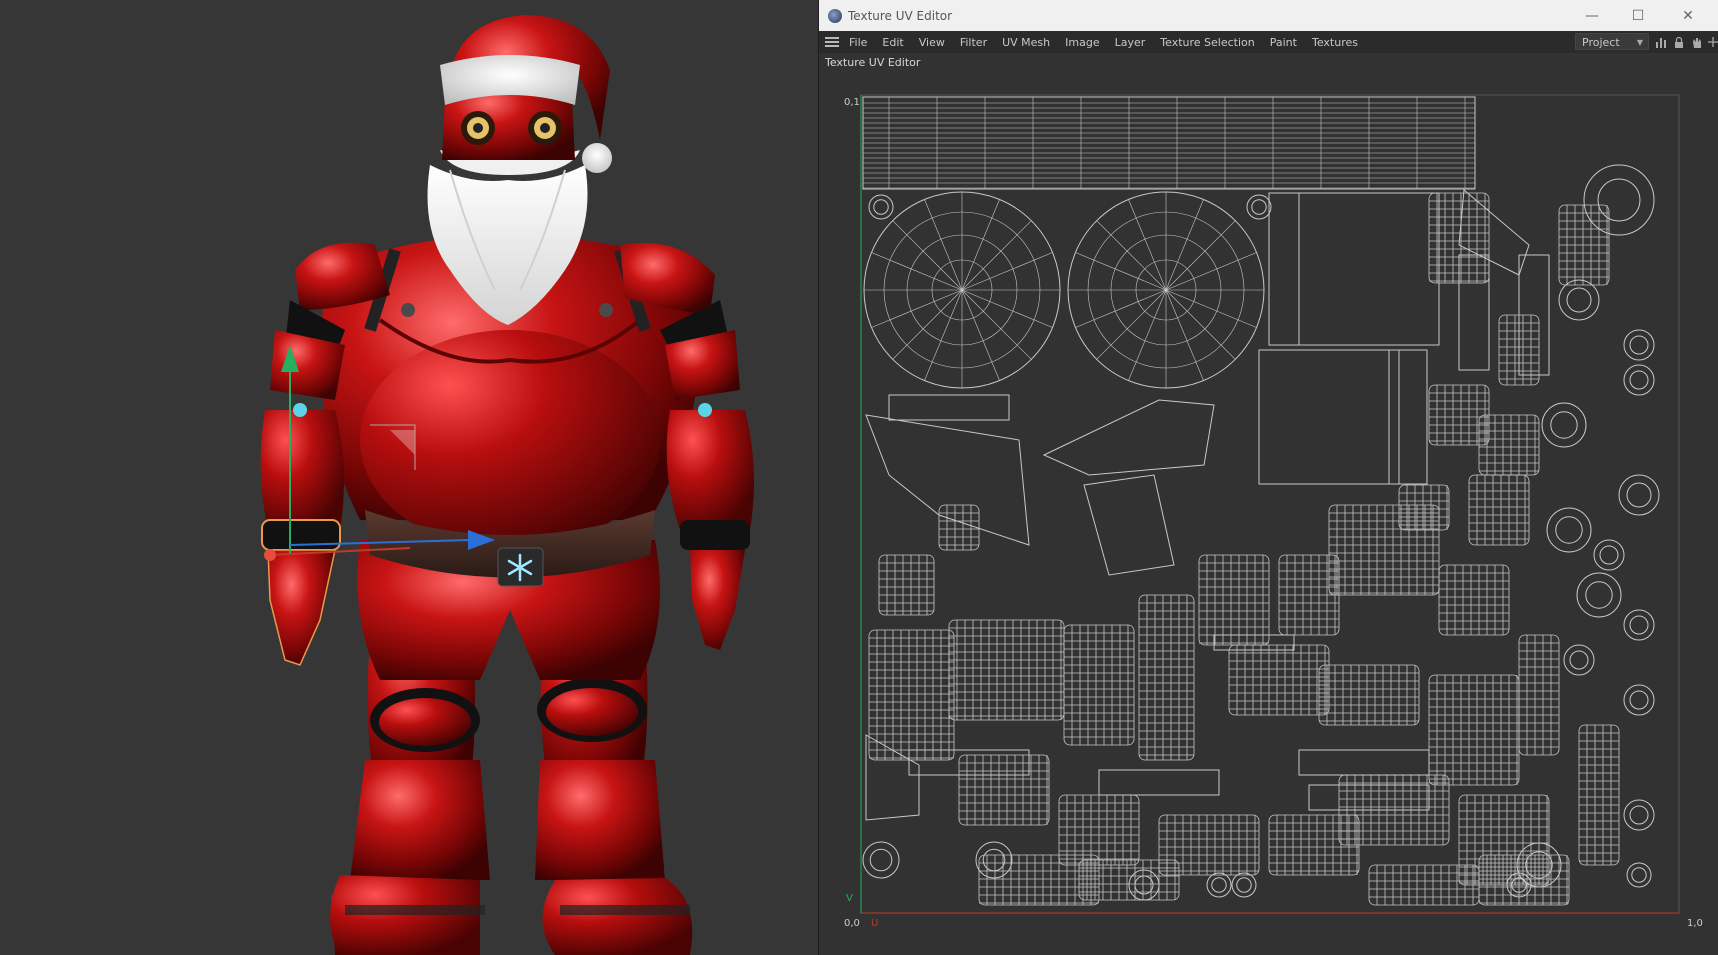  Describe the element at coordinates (1268, 15) in the screenshot. I see `window-titlebar: Texture UV Editor — ☐ ✕` at that location.